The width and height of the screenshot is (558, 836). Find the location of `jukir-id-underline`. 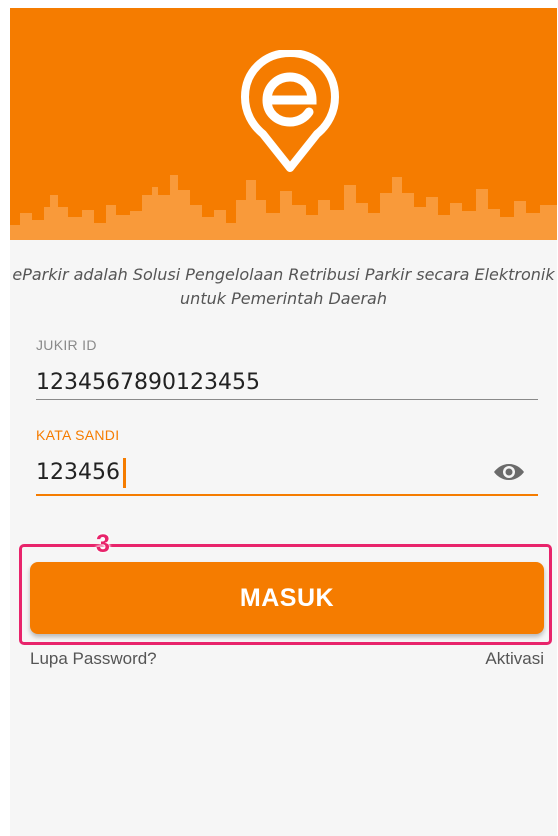

jukir-id-underline is located at coordinates (287, 399).